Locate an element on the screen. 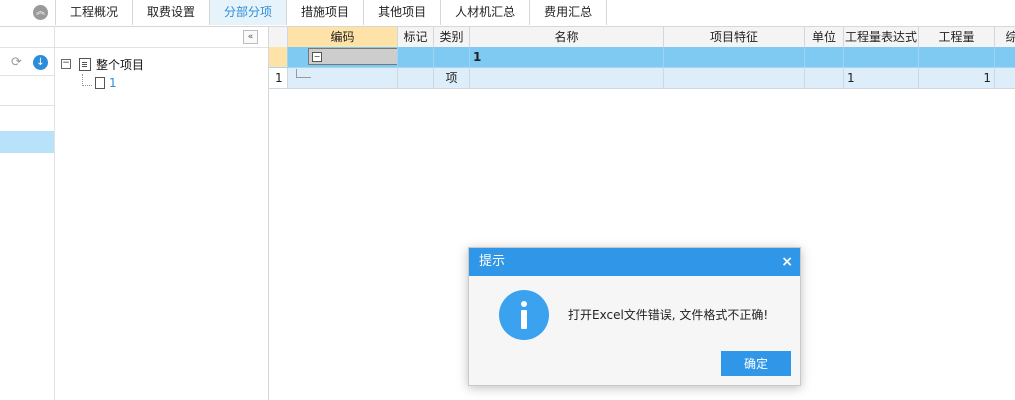 This screenshot has width=1015, height=400. tab-3: 措施项目 is located at coordinates (326, 12).